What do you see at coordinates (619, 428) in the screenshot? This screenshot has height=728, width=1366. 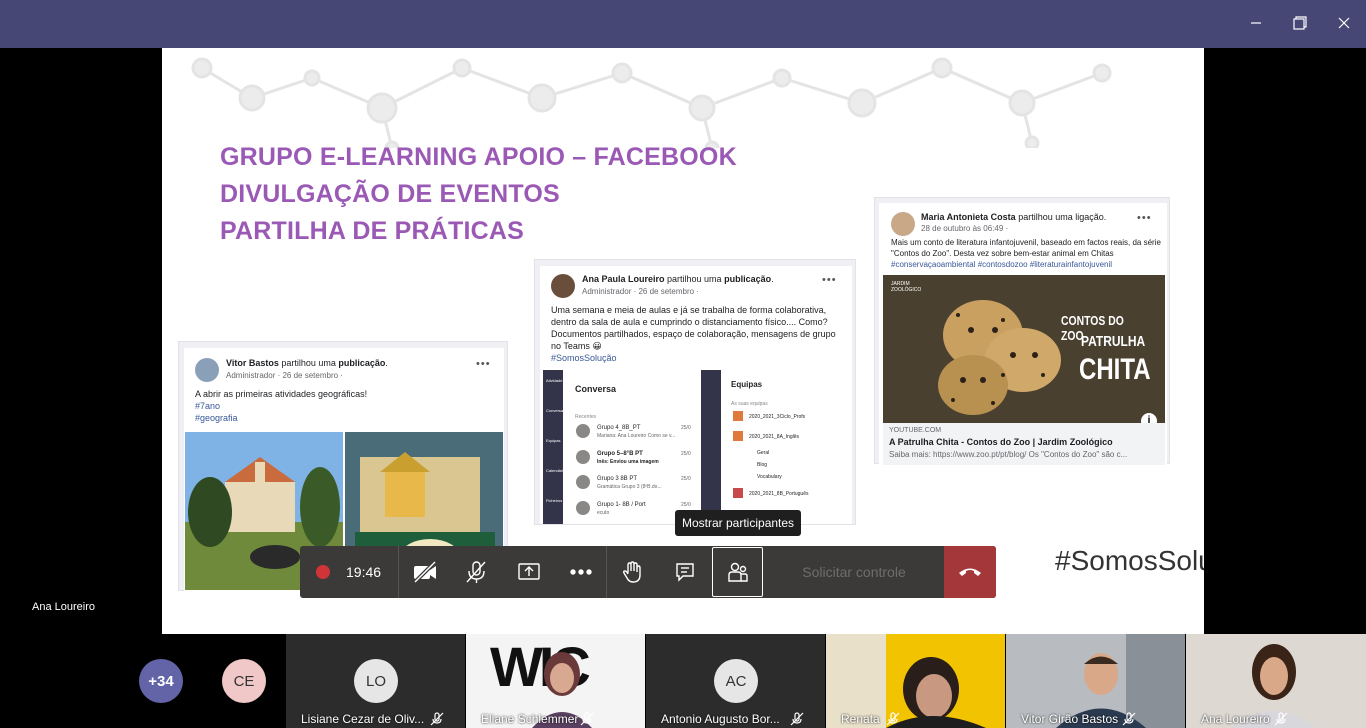 I see `chat-item-name: Grupo 4_8B_PT` at bounding box center [619, 428].